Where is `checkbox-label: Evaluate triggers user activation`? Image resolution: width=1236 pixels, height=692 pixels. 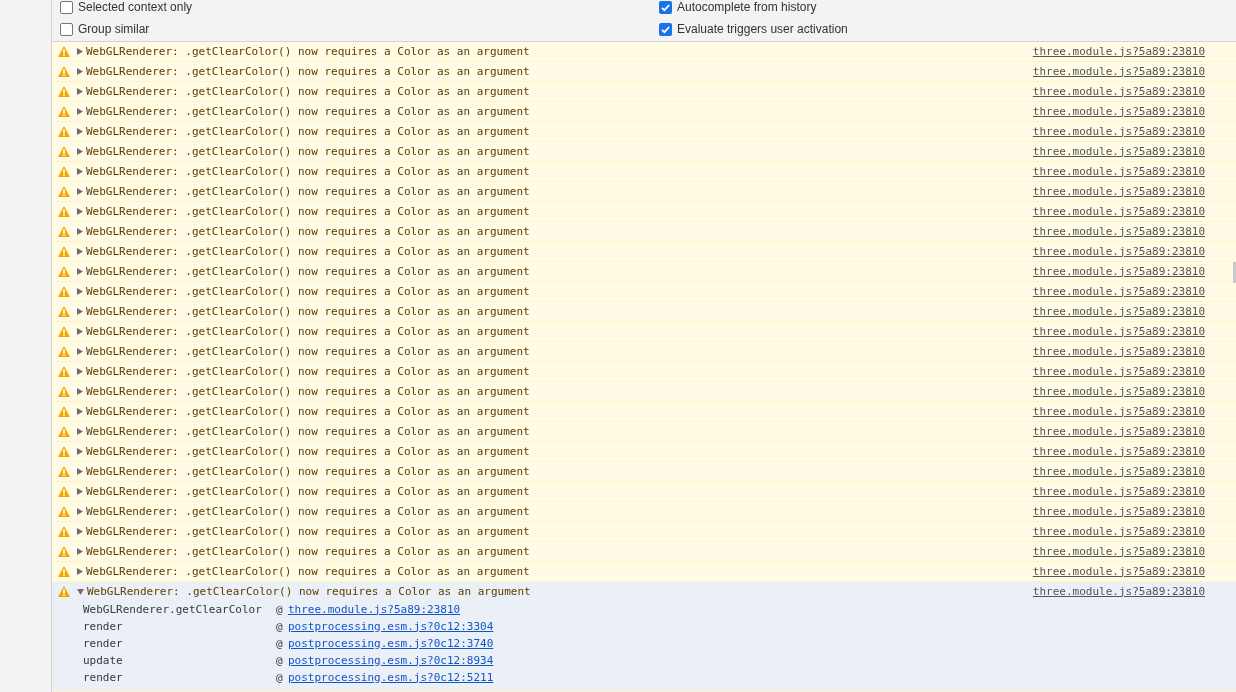 checkbox-label: Evaluate triggers user activation is located at coordinates (762, 29).